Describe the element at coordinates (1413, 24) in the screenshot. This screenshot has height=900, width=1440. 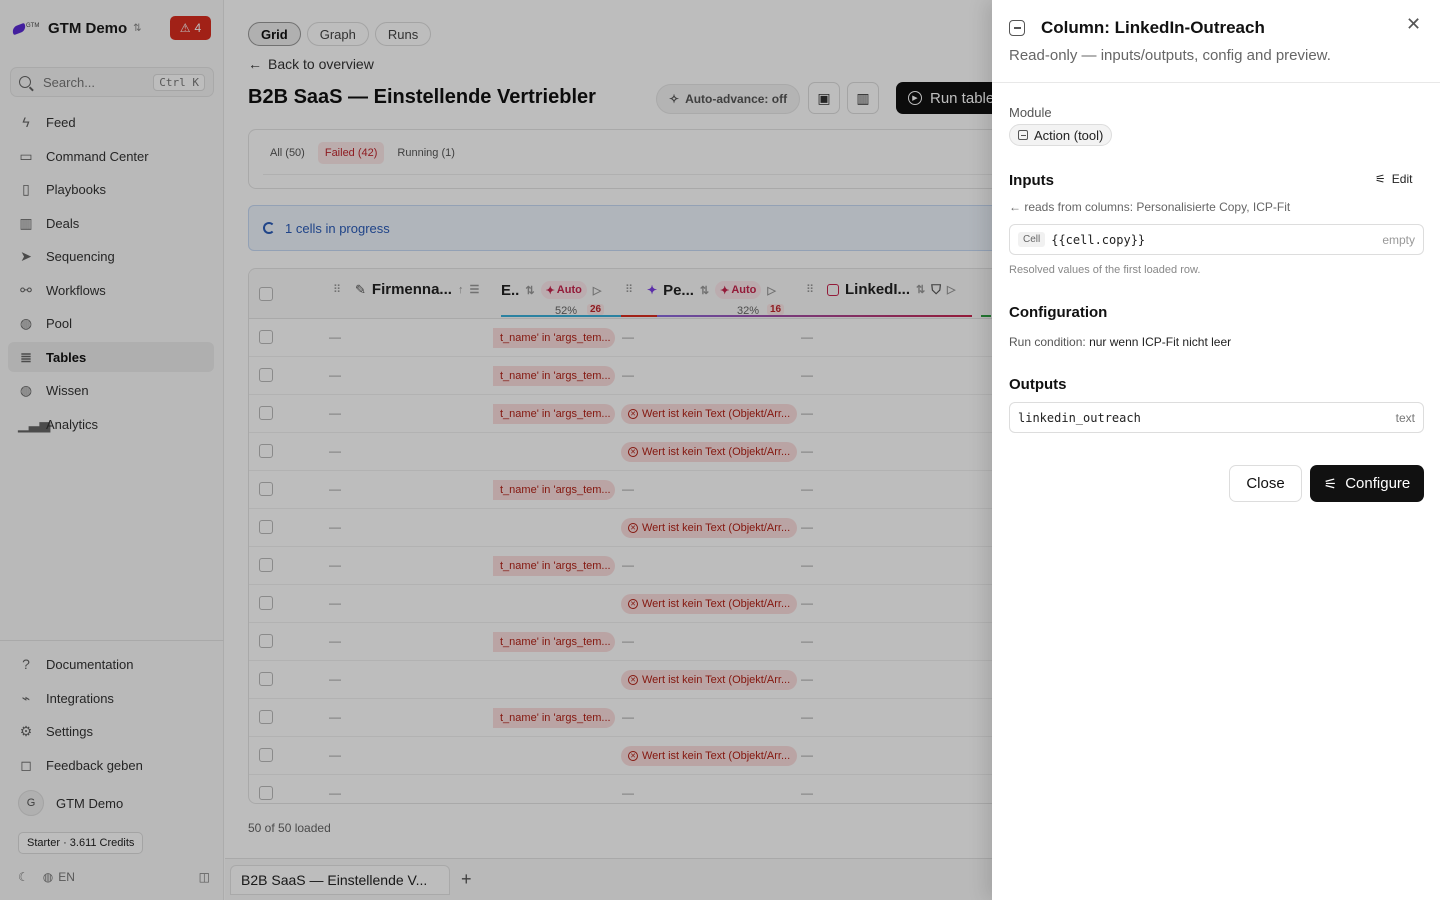
I see `close-icon: ✕` at that location.